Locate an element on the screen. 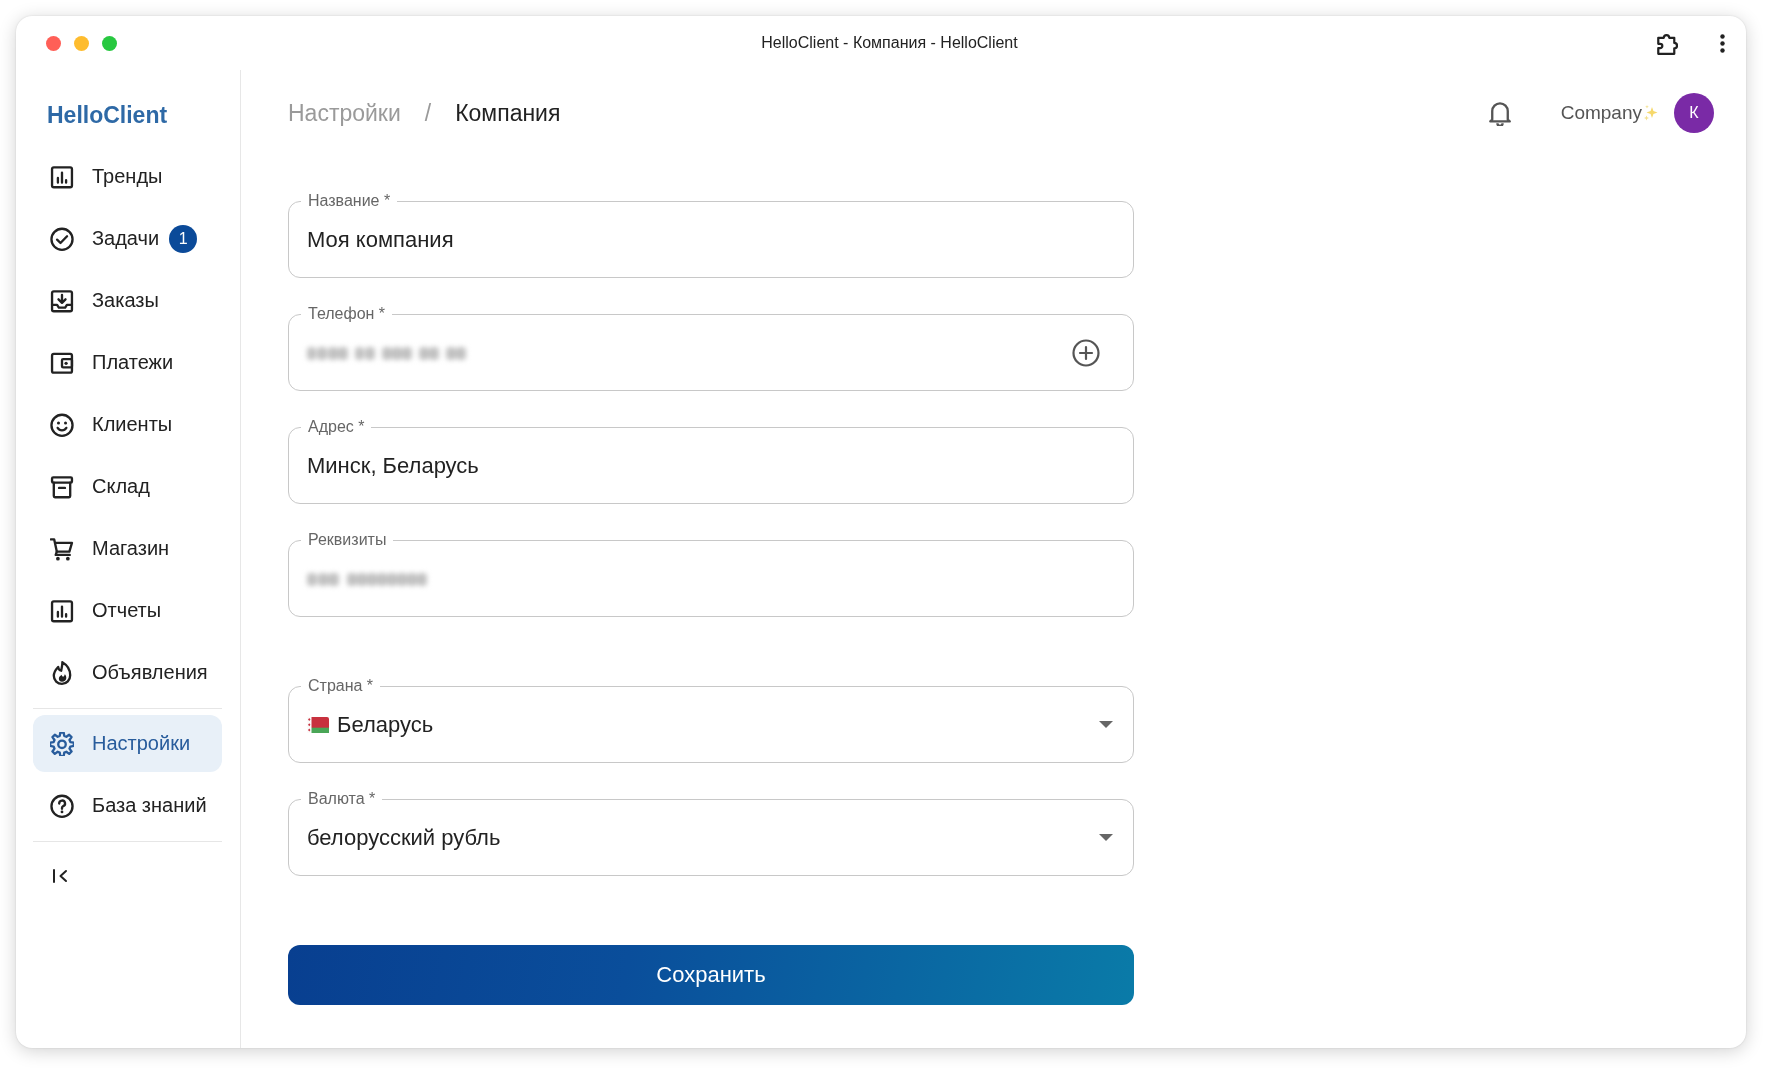 This screenshot has height=1072, width=1770. sidebar-item: Объявления is located at coordinates (127, 672).